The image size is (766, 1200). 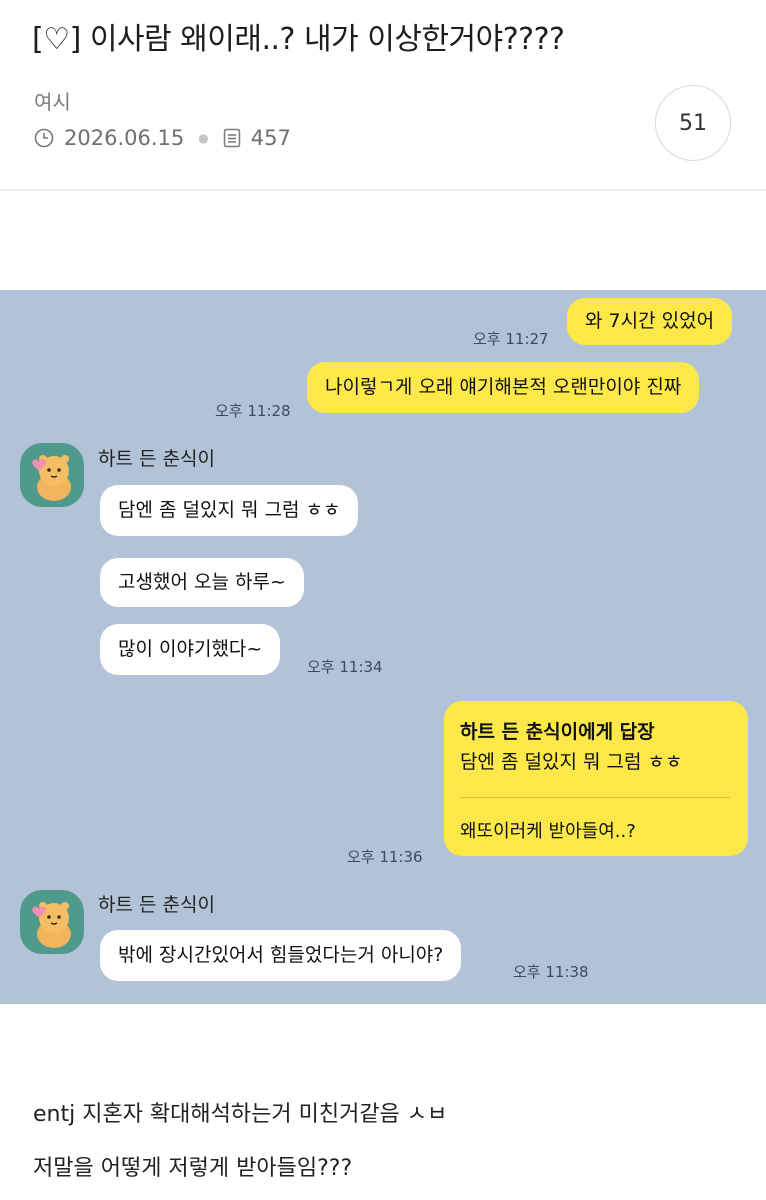 I want to click on post-body-line: 저말을 어떻게 저렇게 받아들임???, so click(x=193, y=1168).